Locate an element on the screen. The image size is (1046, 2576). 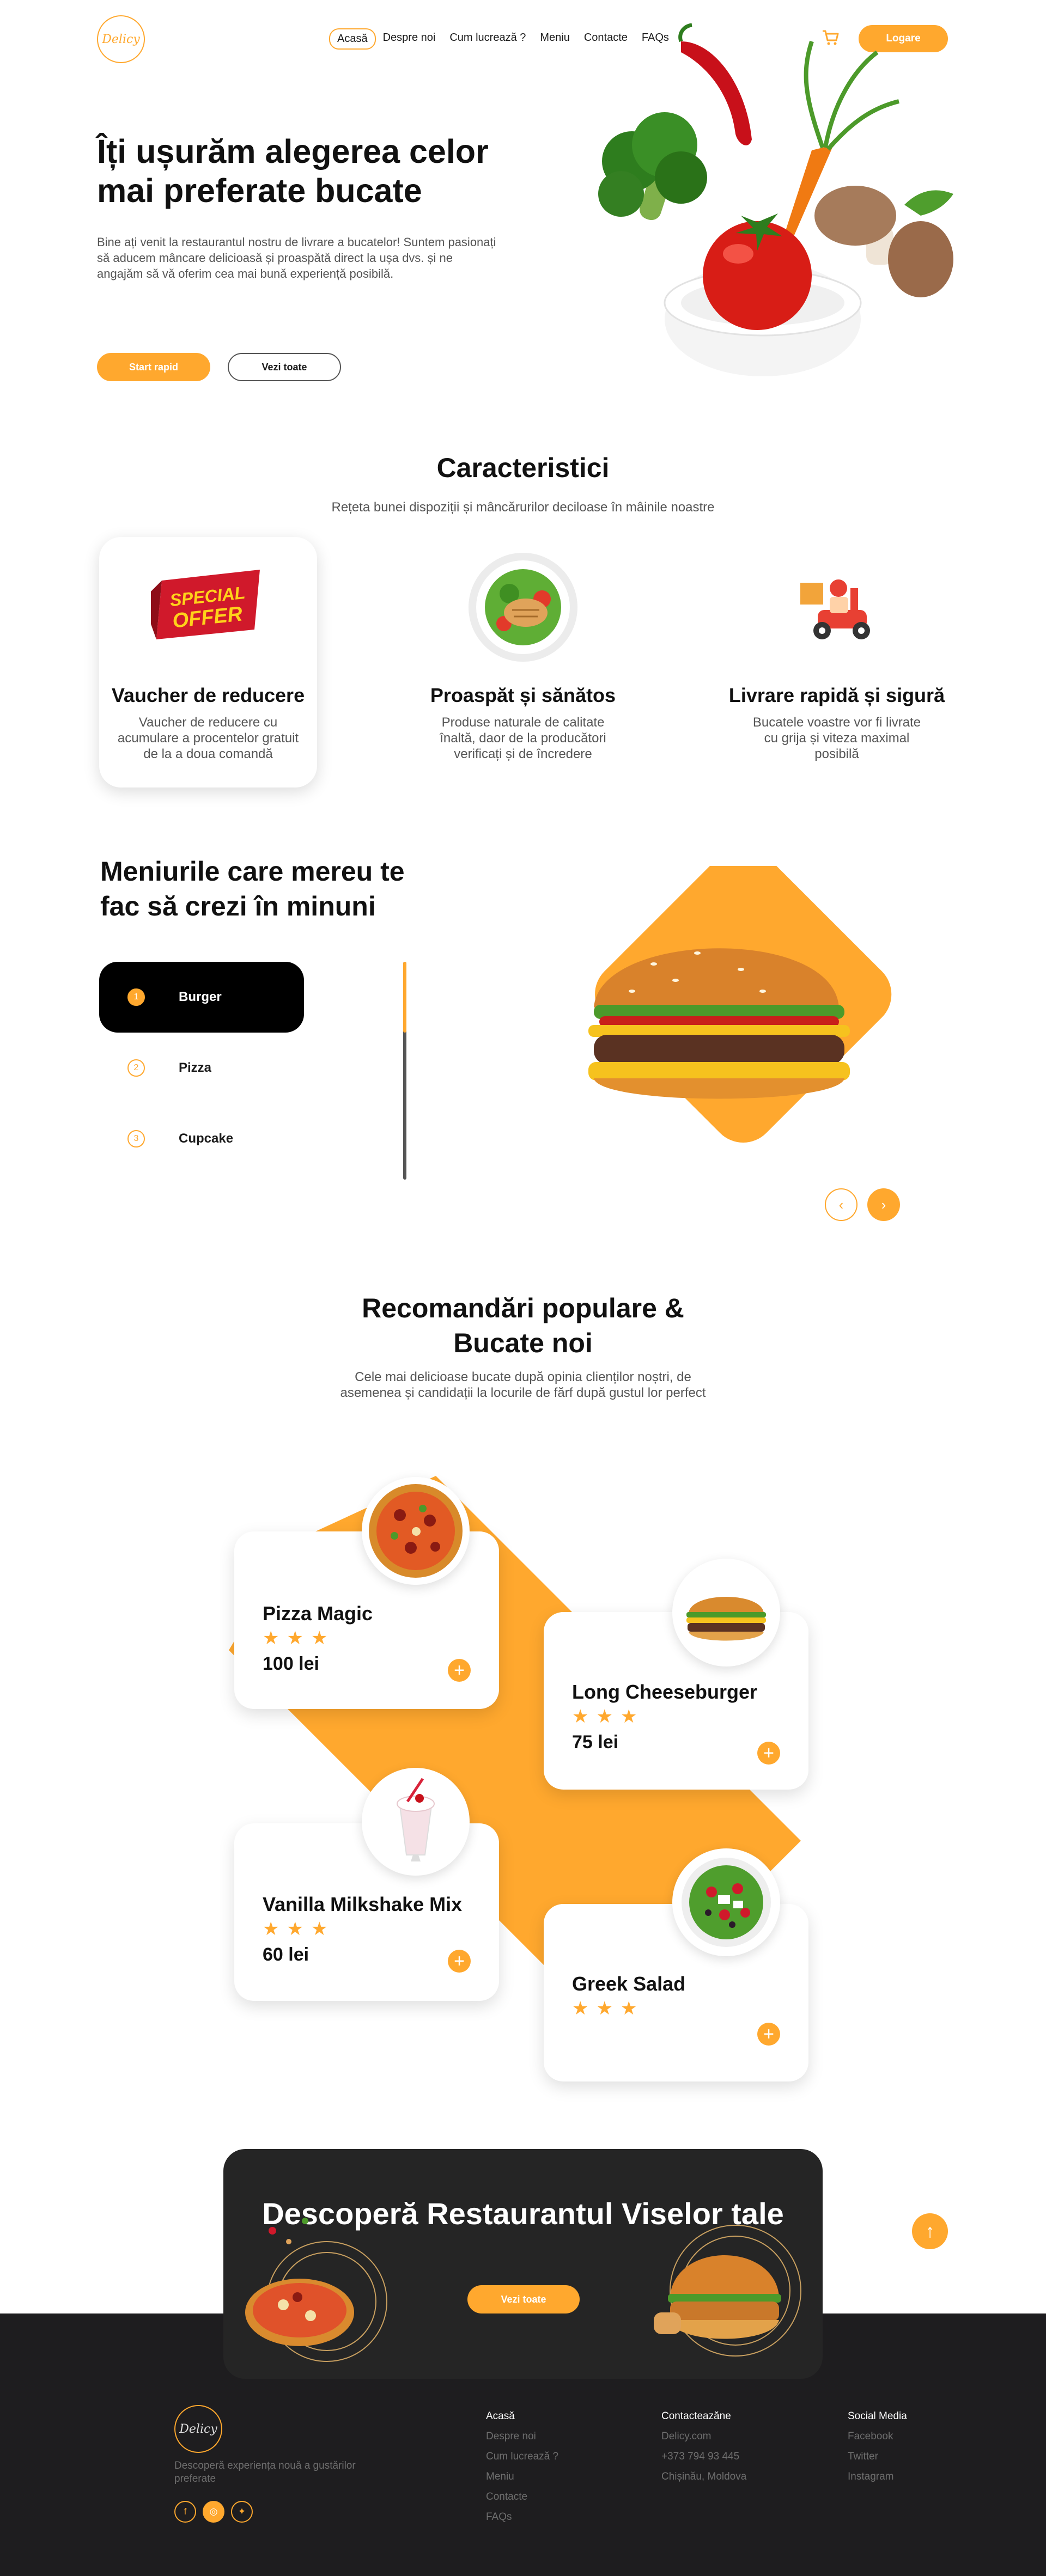
pizza-image is located at coordinates (416, 1531).